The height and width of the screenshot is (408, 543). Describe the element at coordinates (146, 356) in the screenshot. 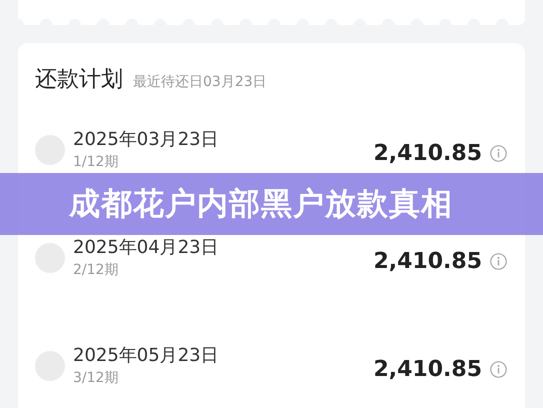

I see `due-date: 2025年05月23日` at that location.